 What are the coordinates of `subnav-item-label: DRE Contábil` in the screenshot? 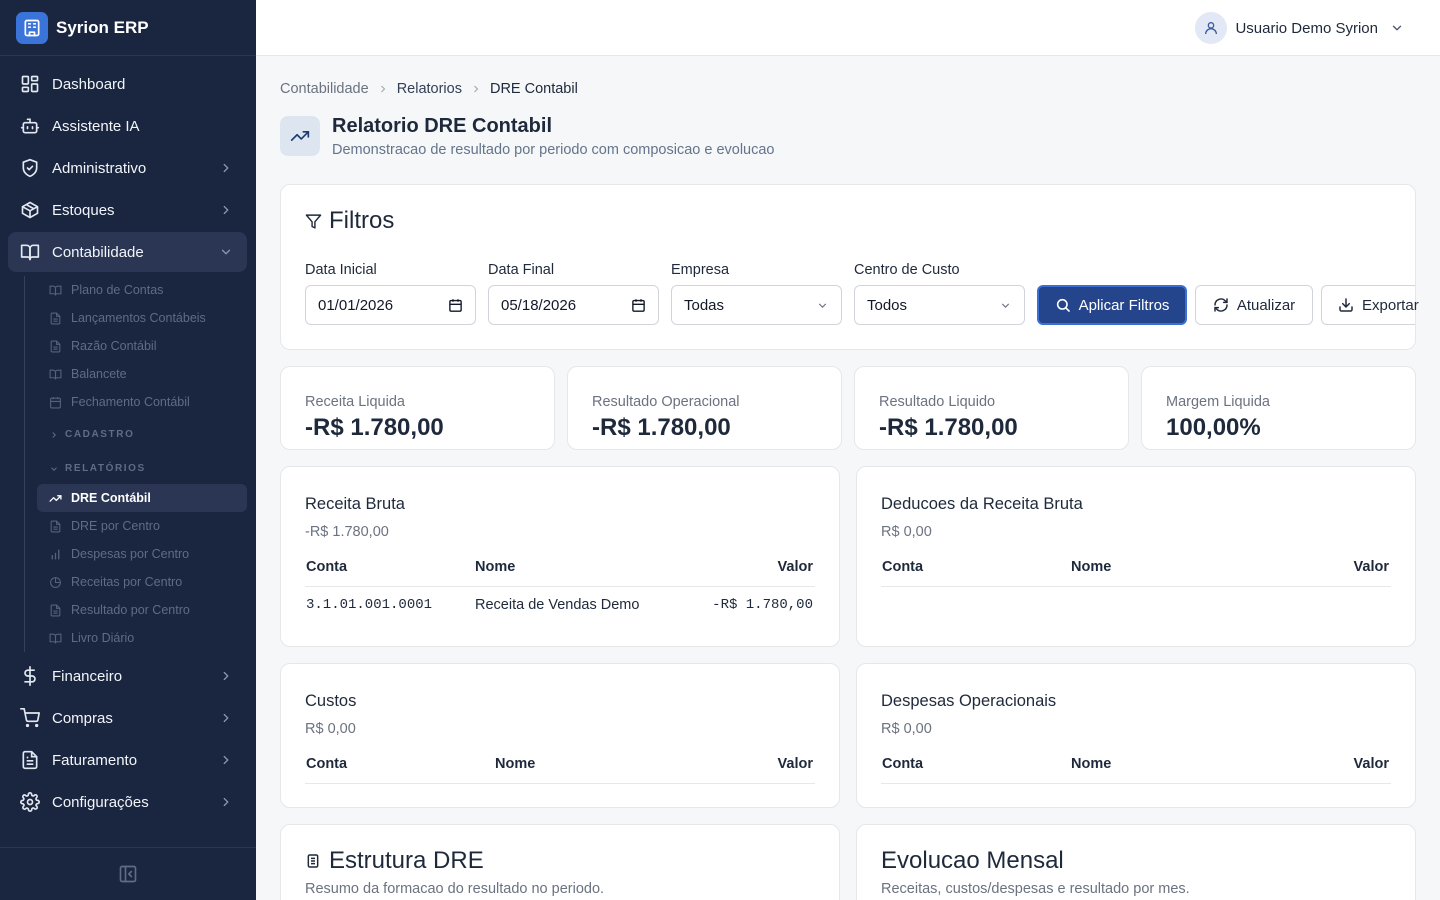 It's located at (111, 498).